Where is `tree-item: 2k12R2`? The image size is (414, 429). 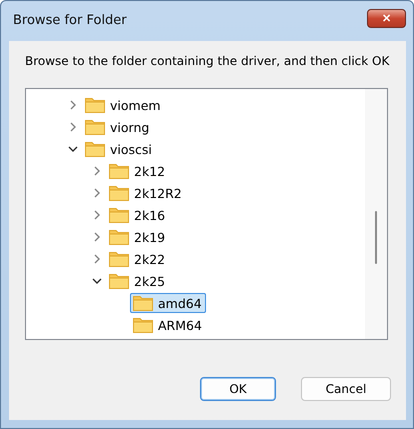
tree-item: 2k12R2 is located at coordinates (146, 193).